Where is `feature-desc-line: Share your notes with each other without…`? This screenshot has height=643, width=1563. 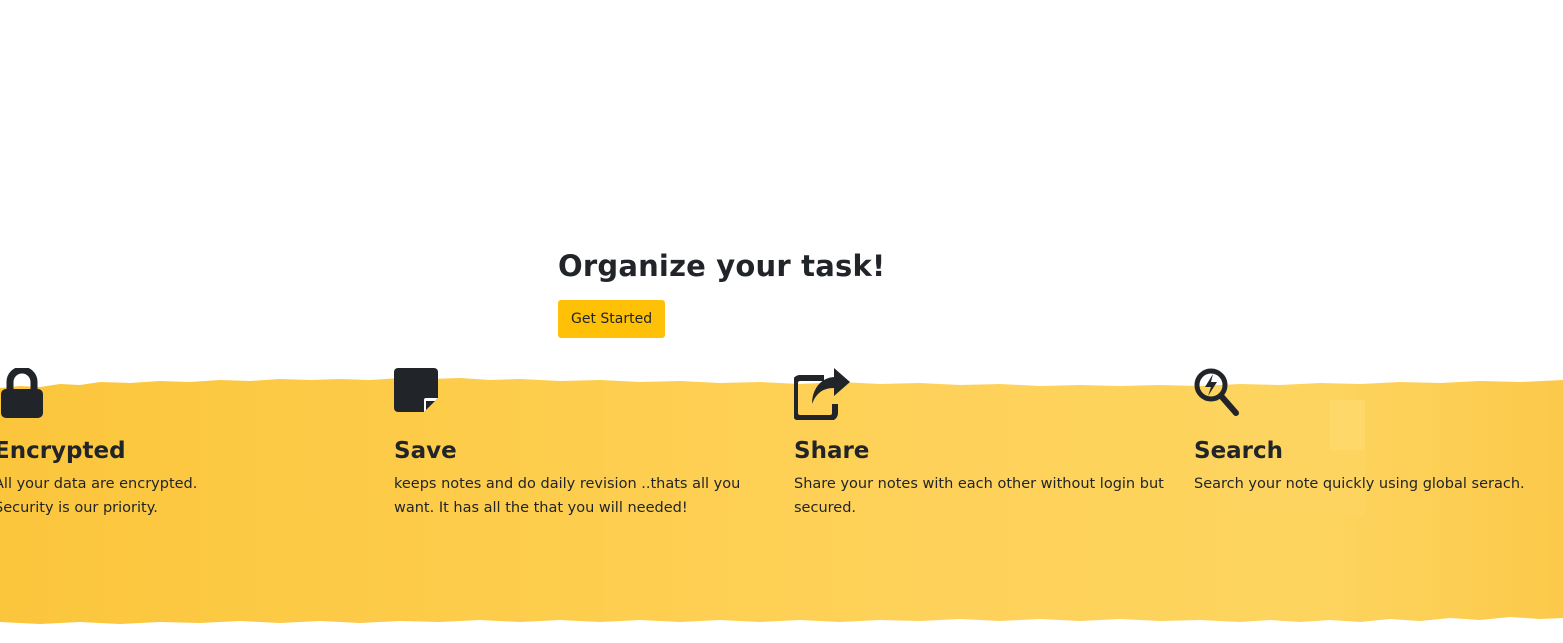
feature-desc-line: Share your notes with each other without… is located at coordinates (979, 484).